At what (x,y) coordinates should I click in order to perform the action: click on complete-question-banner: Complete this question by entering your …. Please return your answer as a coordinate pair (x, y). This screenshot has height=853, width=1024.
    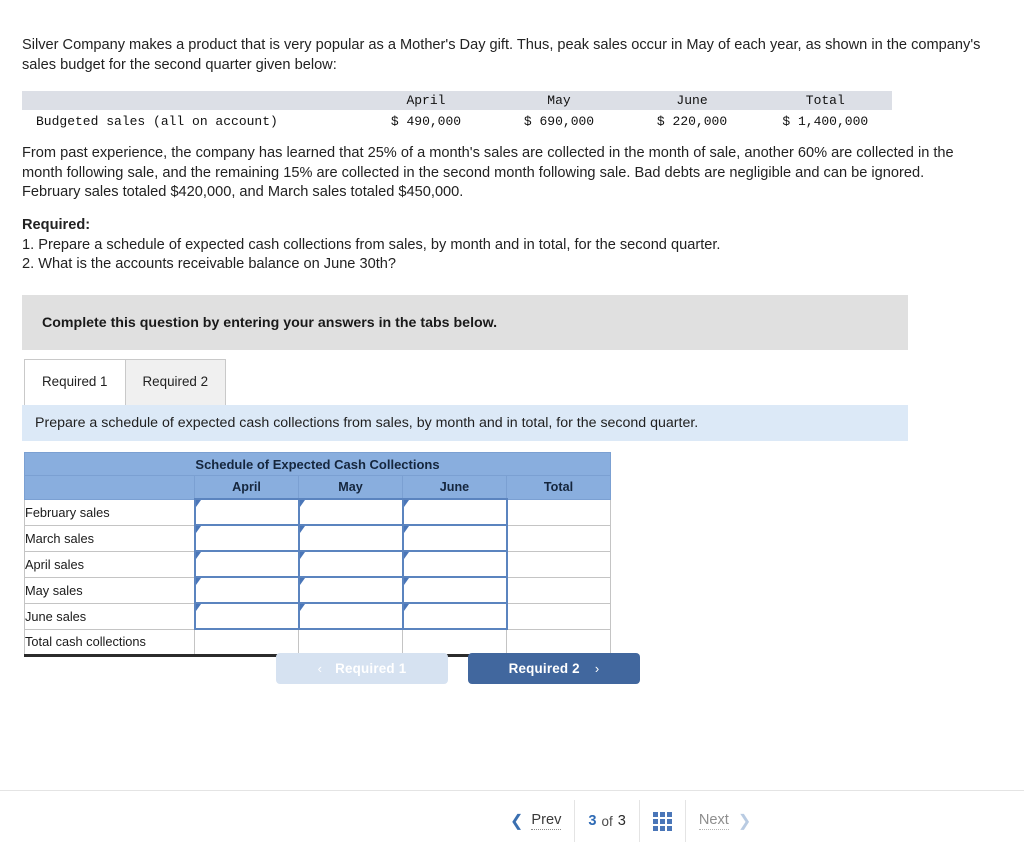
    Looking at the image, I should click on (465, 322).